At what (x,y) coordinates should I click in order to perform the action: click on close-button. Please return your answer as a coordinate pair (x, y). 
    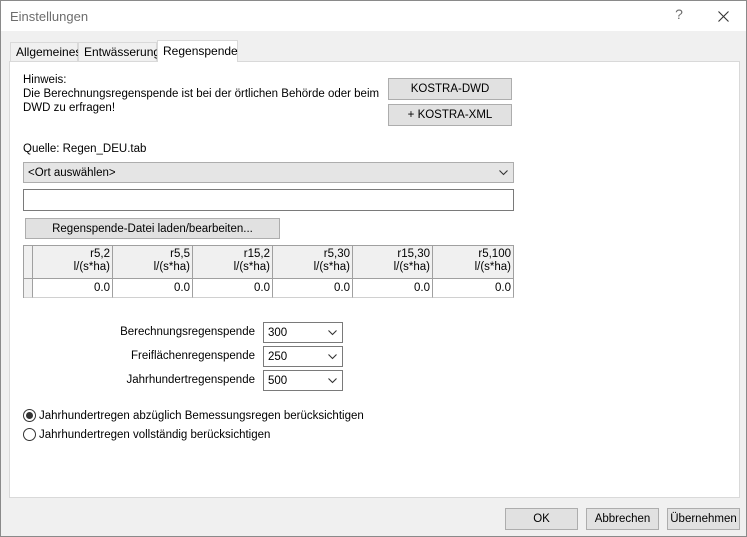
    Looking at the image, I should click on (723, 16).